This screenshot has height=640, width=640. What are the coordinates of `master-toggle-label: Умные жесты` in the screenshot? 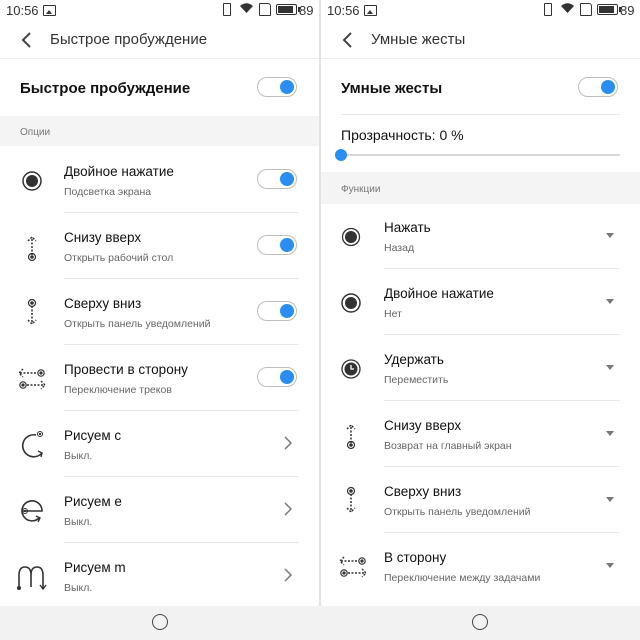 It's located at (392, 88).